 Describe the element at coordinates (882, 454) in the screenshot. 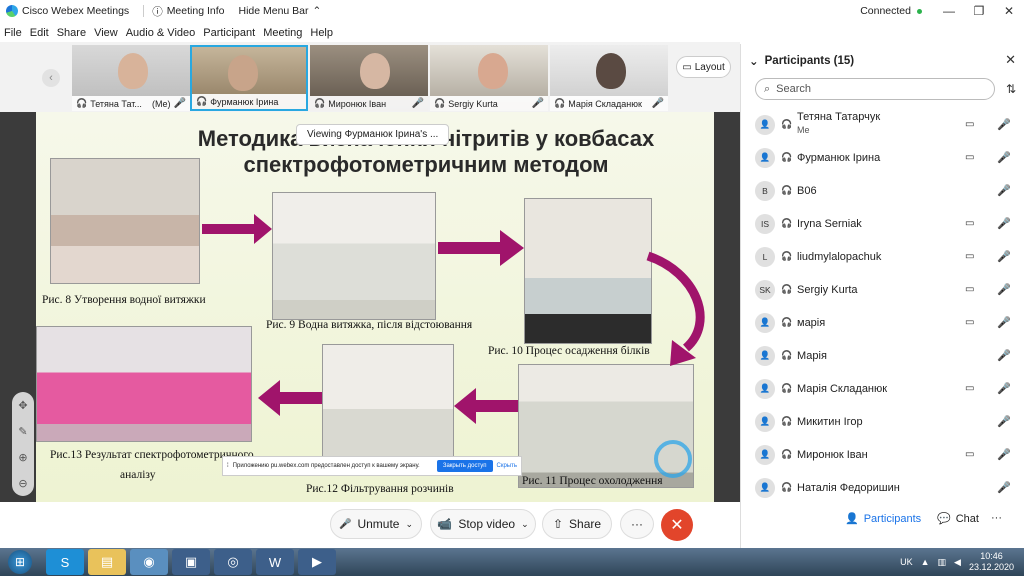

I see `participant-row: 👤 🎧 Миронюк Іван ▭ 🎤` at that location.